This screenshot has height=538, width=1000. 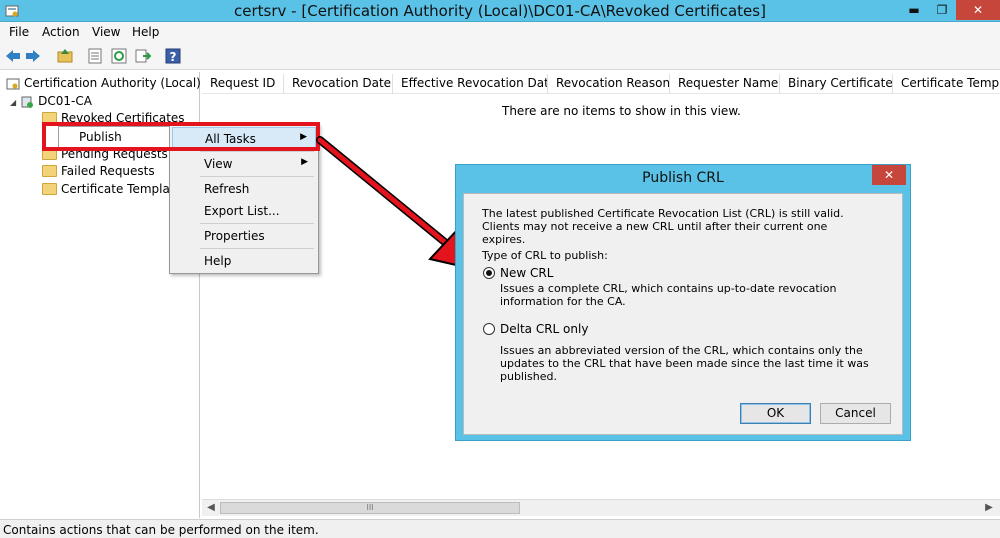 I want to click on menu-help: Help, so click(x=145, y=32).